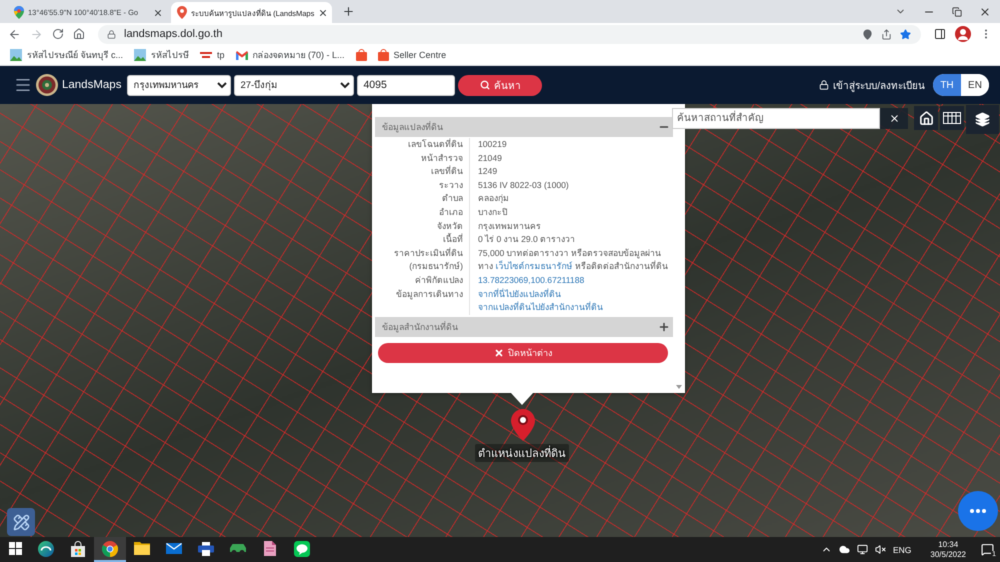 The width and height of the screenshot is (1000, 562). Describe the element at coordinates (531, 281) in the screenshot. I see `coordinates-link: 13.78223069,100.67211188` at that location.